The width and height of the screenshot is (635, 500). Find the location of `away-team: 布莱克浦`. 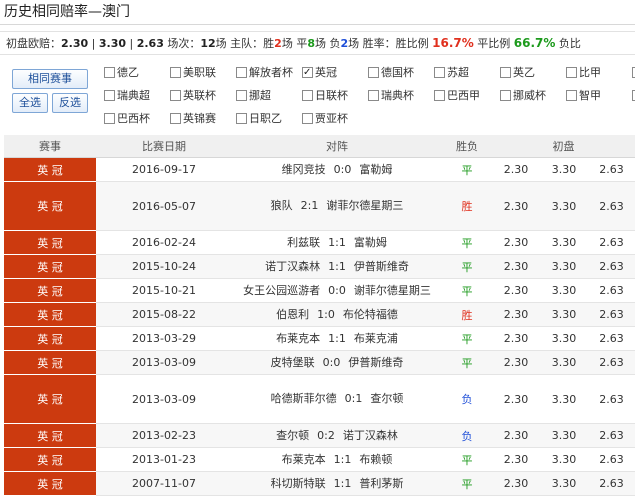

away-team: 布莱克浦 is located at coordinates (376, 338).